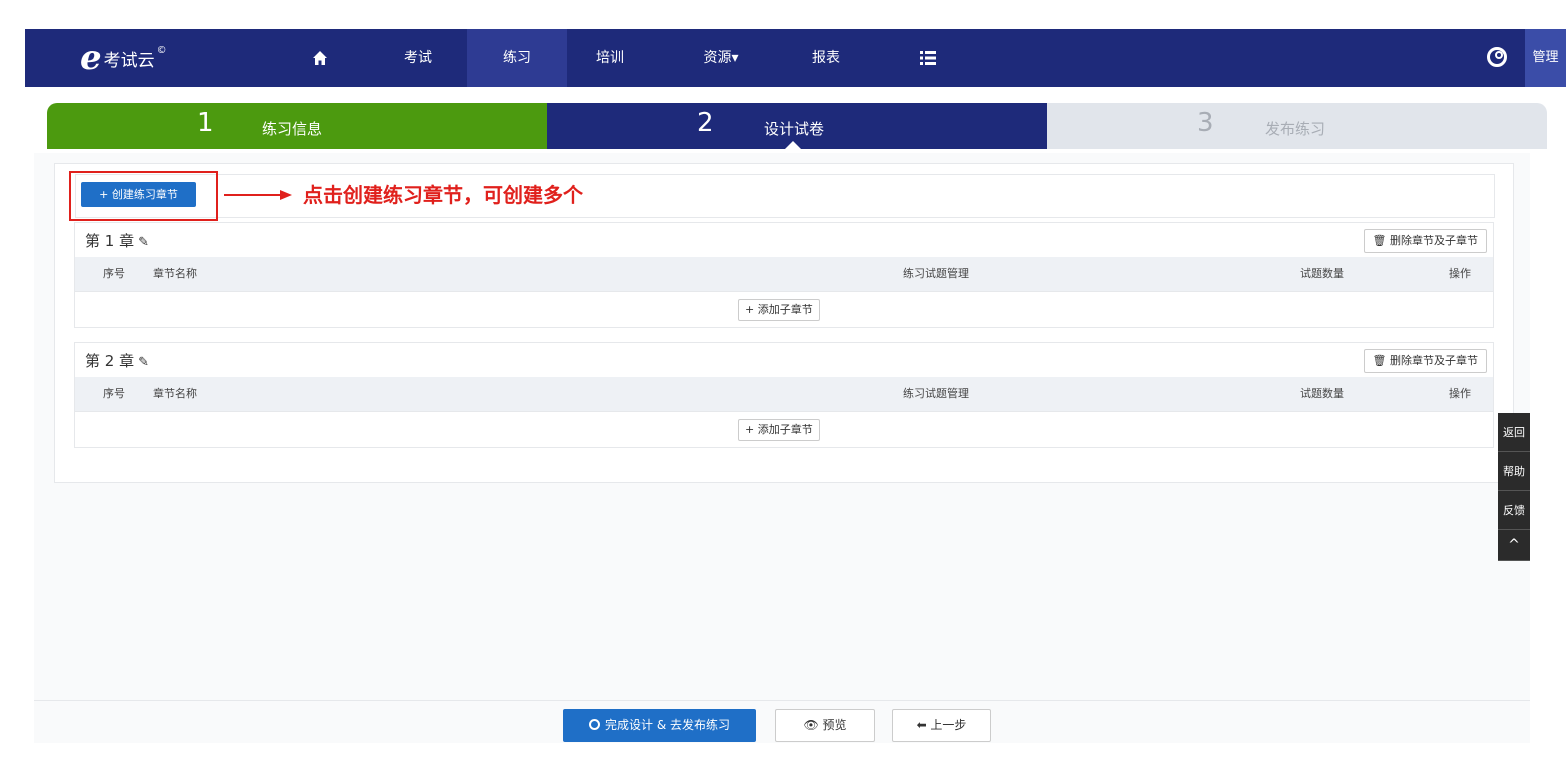 This screenshot has width=1566, height=763. I want to click on chapter-title-text: 第 2 章, so click(110, 361).